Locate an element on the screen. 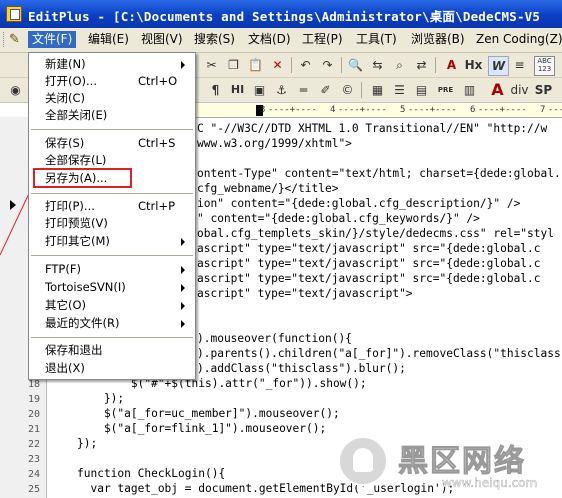  span-tag-icon: SP is located at coordinates (543, 90).